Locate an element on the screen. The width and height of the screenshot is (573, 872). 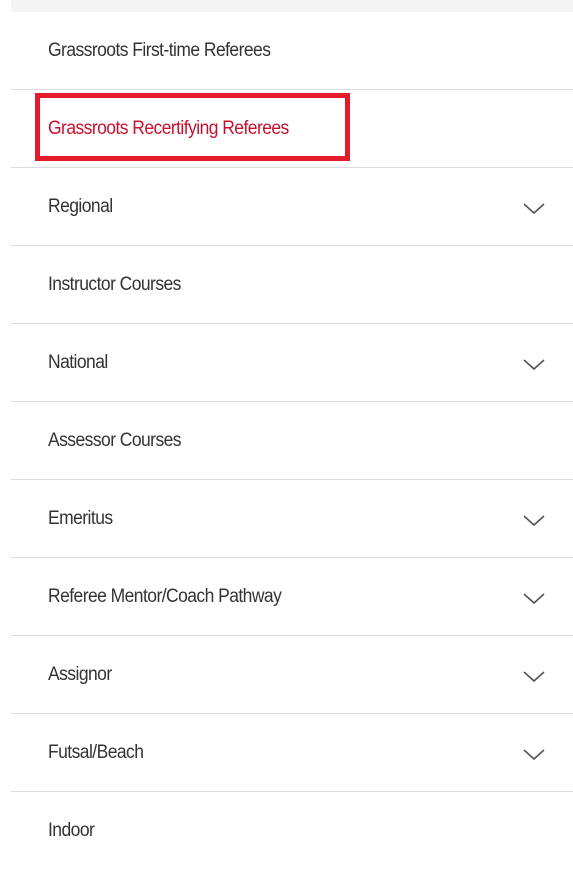
menu-item-assessor-courses: Assessor Courses is located at coordinates (292, 441).